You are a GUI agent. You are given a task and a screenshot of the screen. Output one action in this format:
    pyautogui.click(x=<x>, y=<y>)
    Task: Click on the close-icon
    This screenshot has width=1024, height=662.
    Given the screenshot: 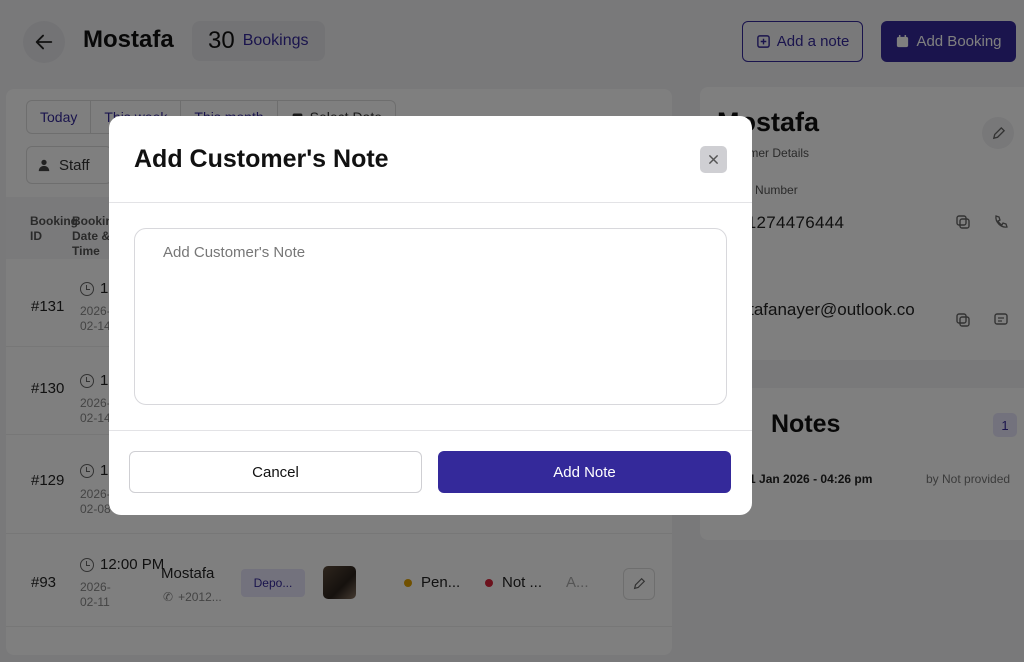 What is the action you would take?
    pyautogui.click(x=713, y=159)
    